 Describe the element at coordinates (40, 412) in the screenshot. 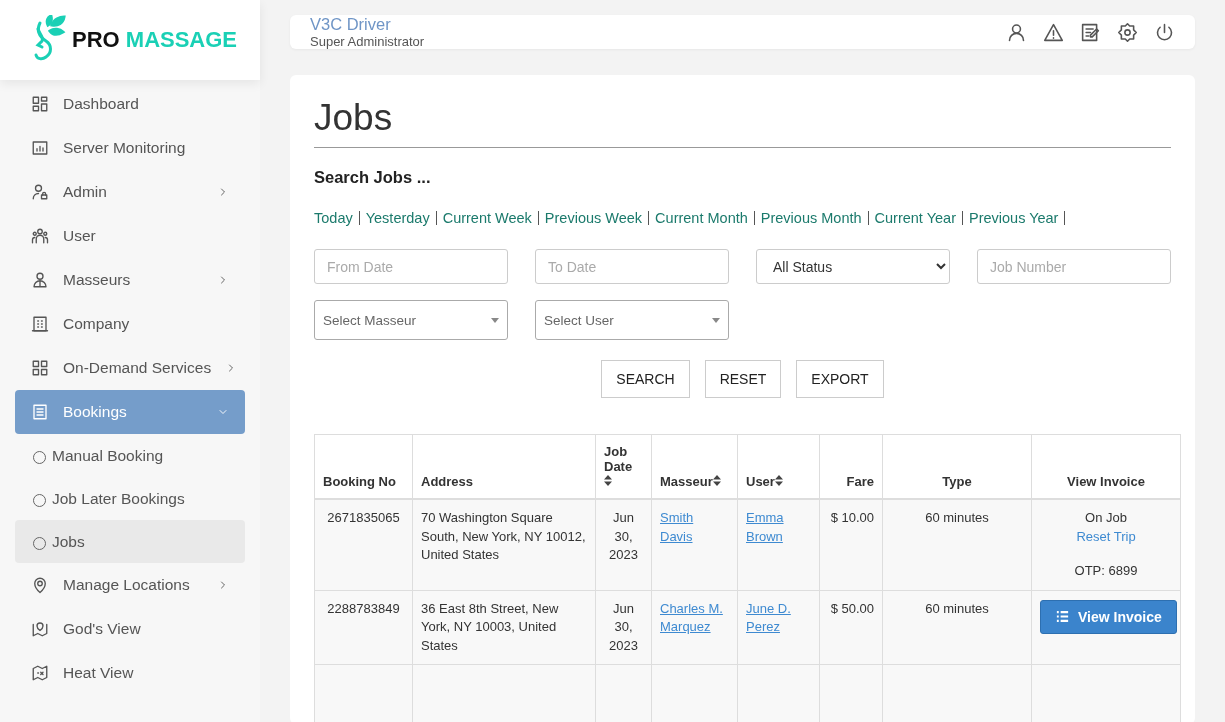

I see `document-icon` at that location.